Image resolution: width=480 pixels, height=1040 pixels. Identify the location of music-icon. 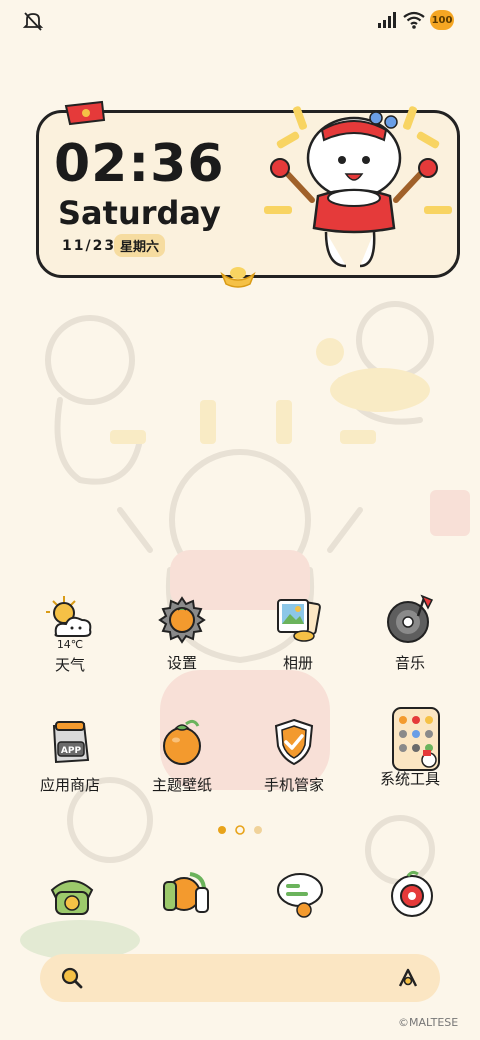
(410, 618).